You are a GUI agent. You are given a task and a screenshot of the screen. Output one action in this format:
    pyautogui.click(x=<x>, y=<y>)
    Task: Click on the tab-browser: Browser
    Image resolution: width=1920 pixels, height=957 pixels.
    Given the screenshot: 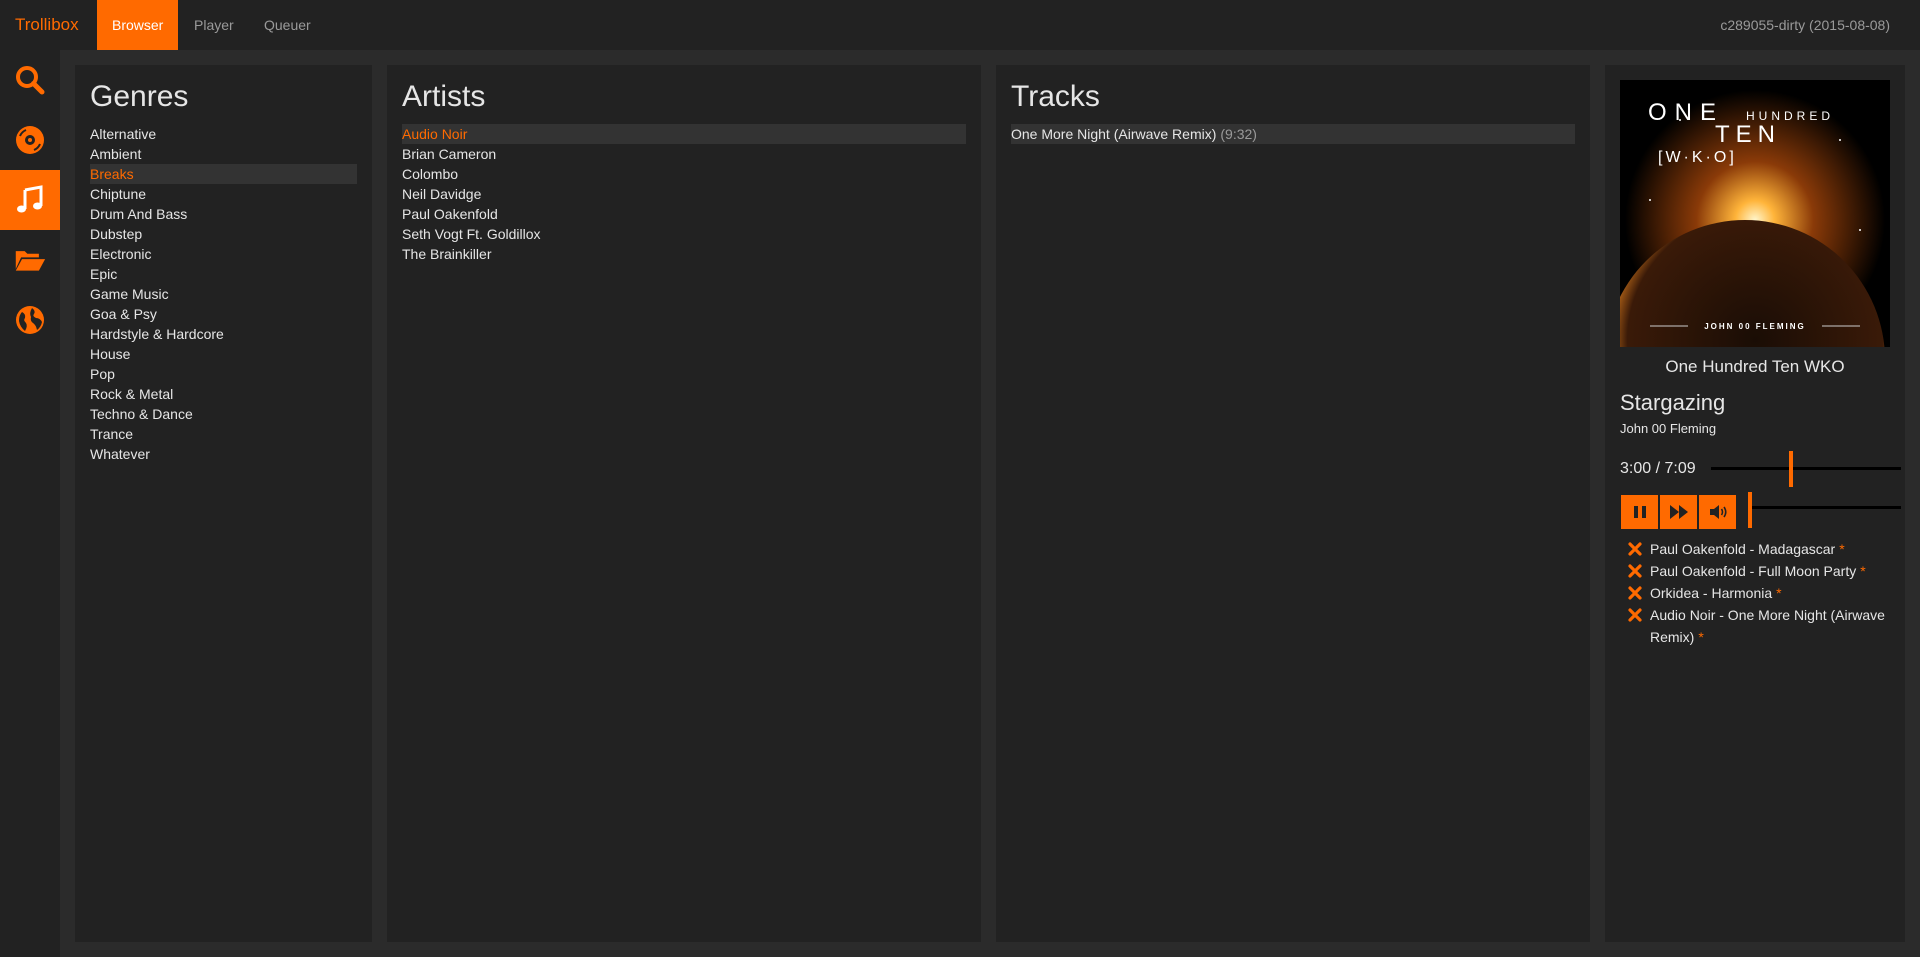 What is the action you would take?
    pyautogui.click(x=138, y=25)
    